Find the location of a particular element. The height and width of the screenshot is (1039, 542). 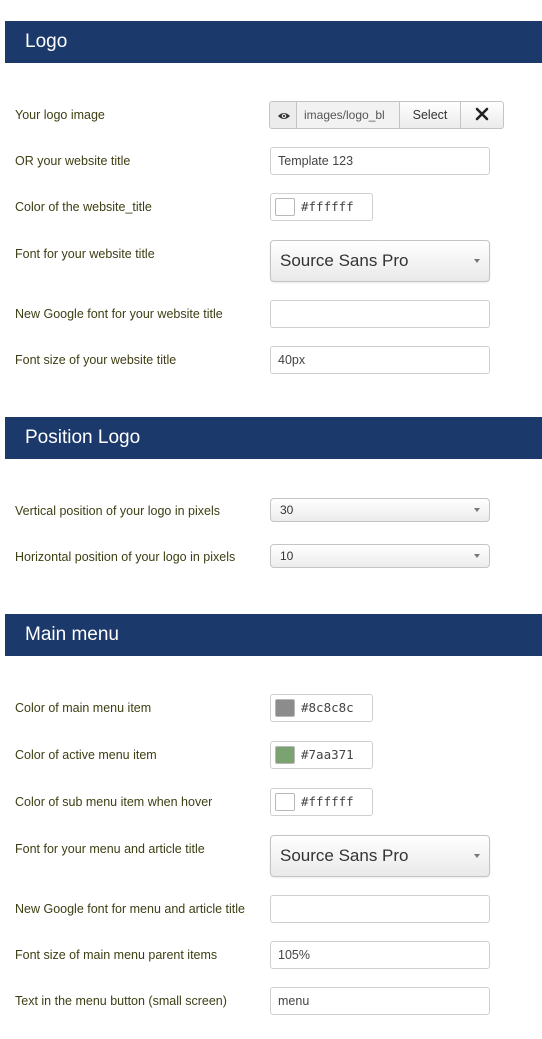

logo-image-path: images/logo_bl is located at coordinates (348, 115).